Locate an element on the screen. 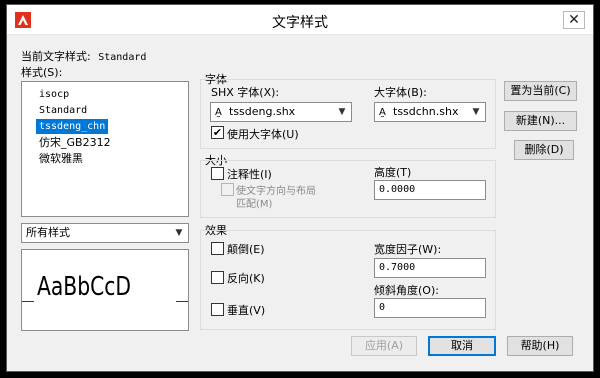  shx-font-value: tssdeng.shx is located at coordinates (262, 111).